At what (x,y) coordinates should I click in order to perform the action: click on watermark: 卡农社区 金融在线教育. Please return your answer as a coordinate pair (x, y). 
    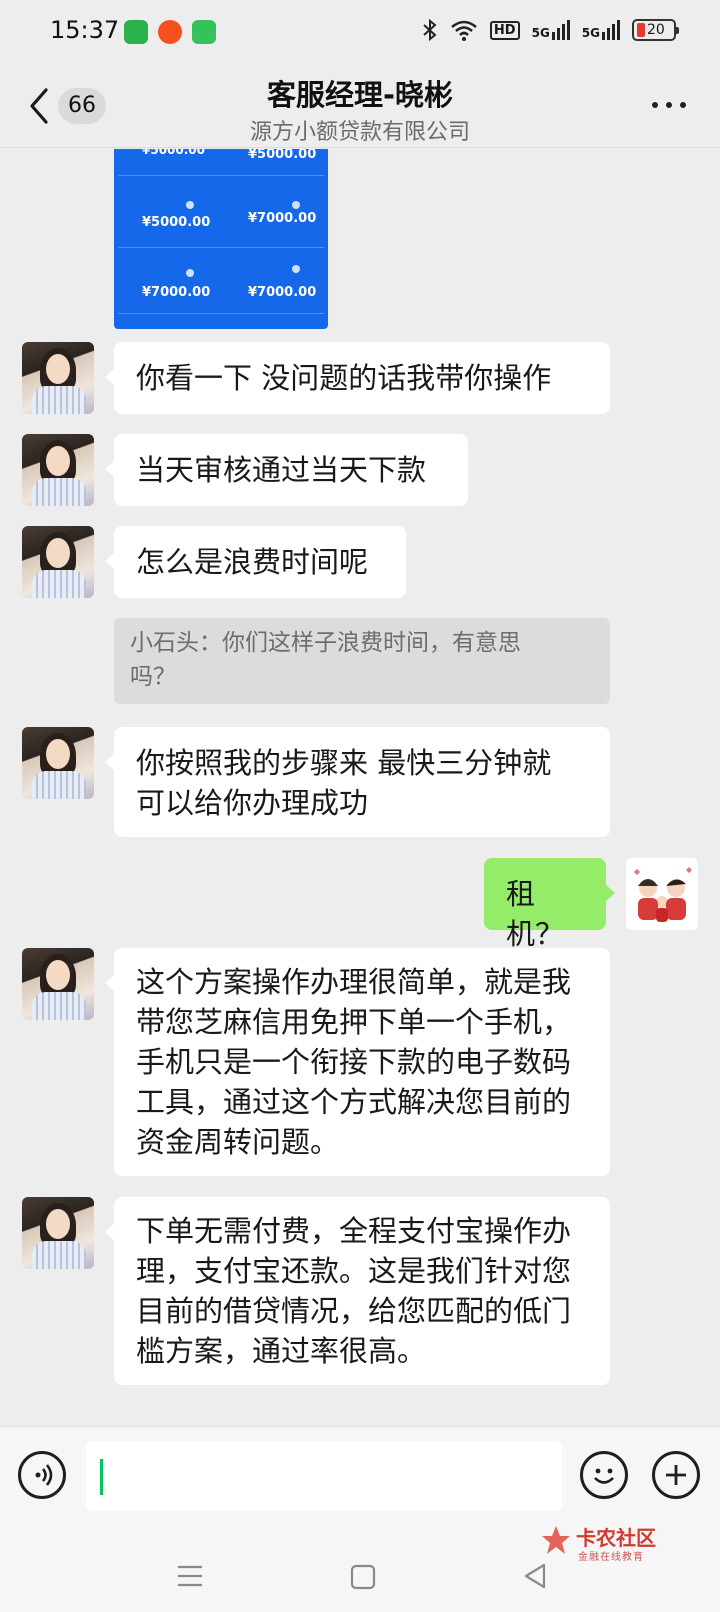
    Looking at the image, I should click on (620, 1545).